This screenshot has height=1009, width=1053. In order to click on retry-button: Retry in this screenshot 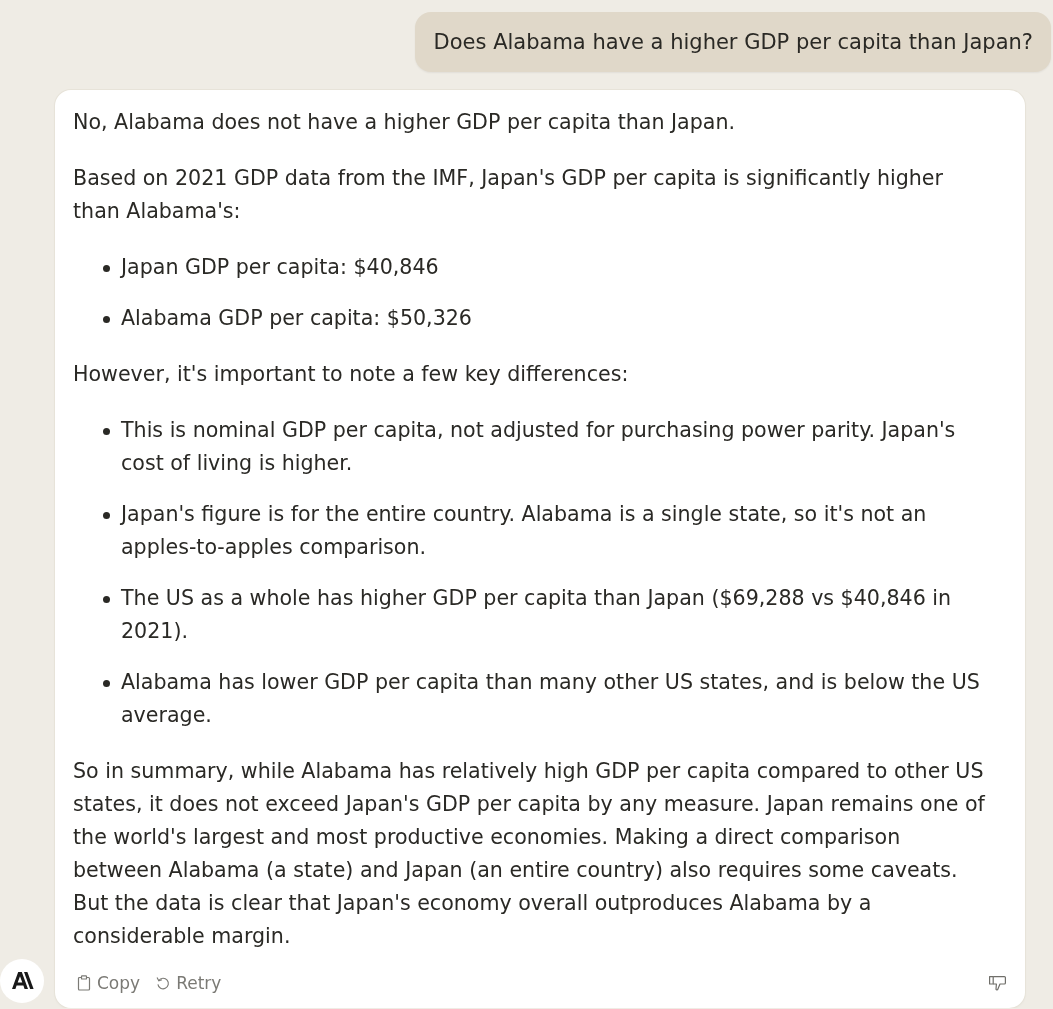, I will do `click(190, 983)`.